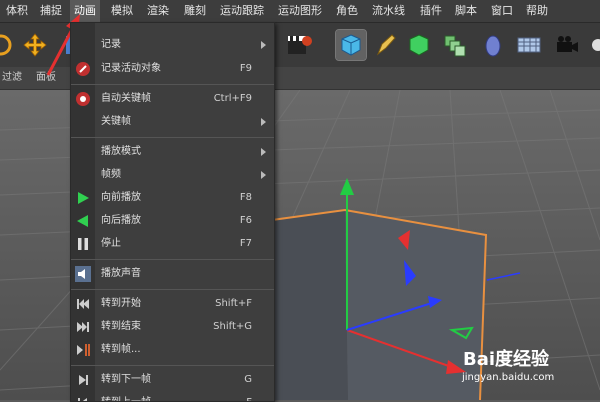 Image resolution: width=600 pixels, height=402 pixels. What do you see at coordinates (195, 11) in the screenshot?
I see `menu-sculpt: 雕刻` at bounding box center [195, 11].